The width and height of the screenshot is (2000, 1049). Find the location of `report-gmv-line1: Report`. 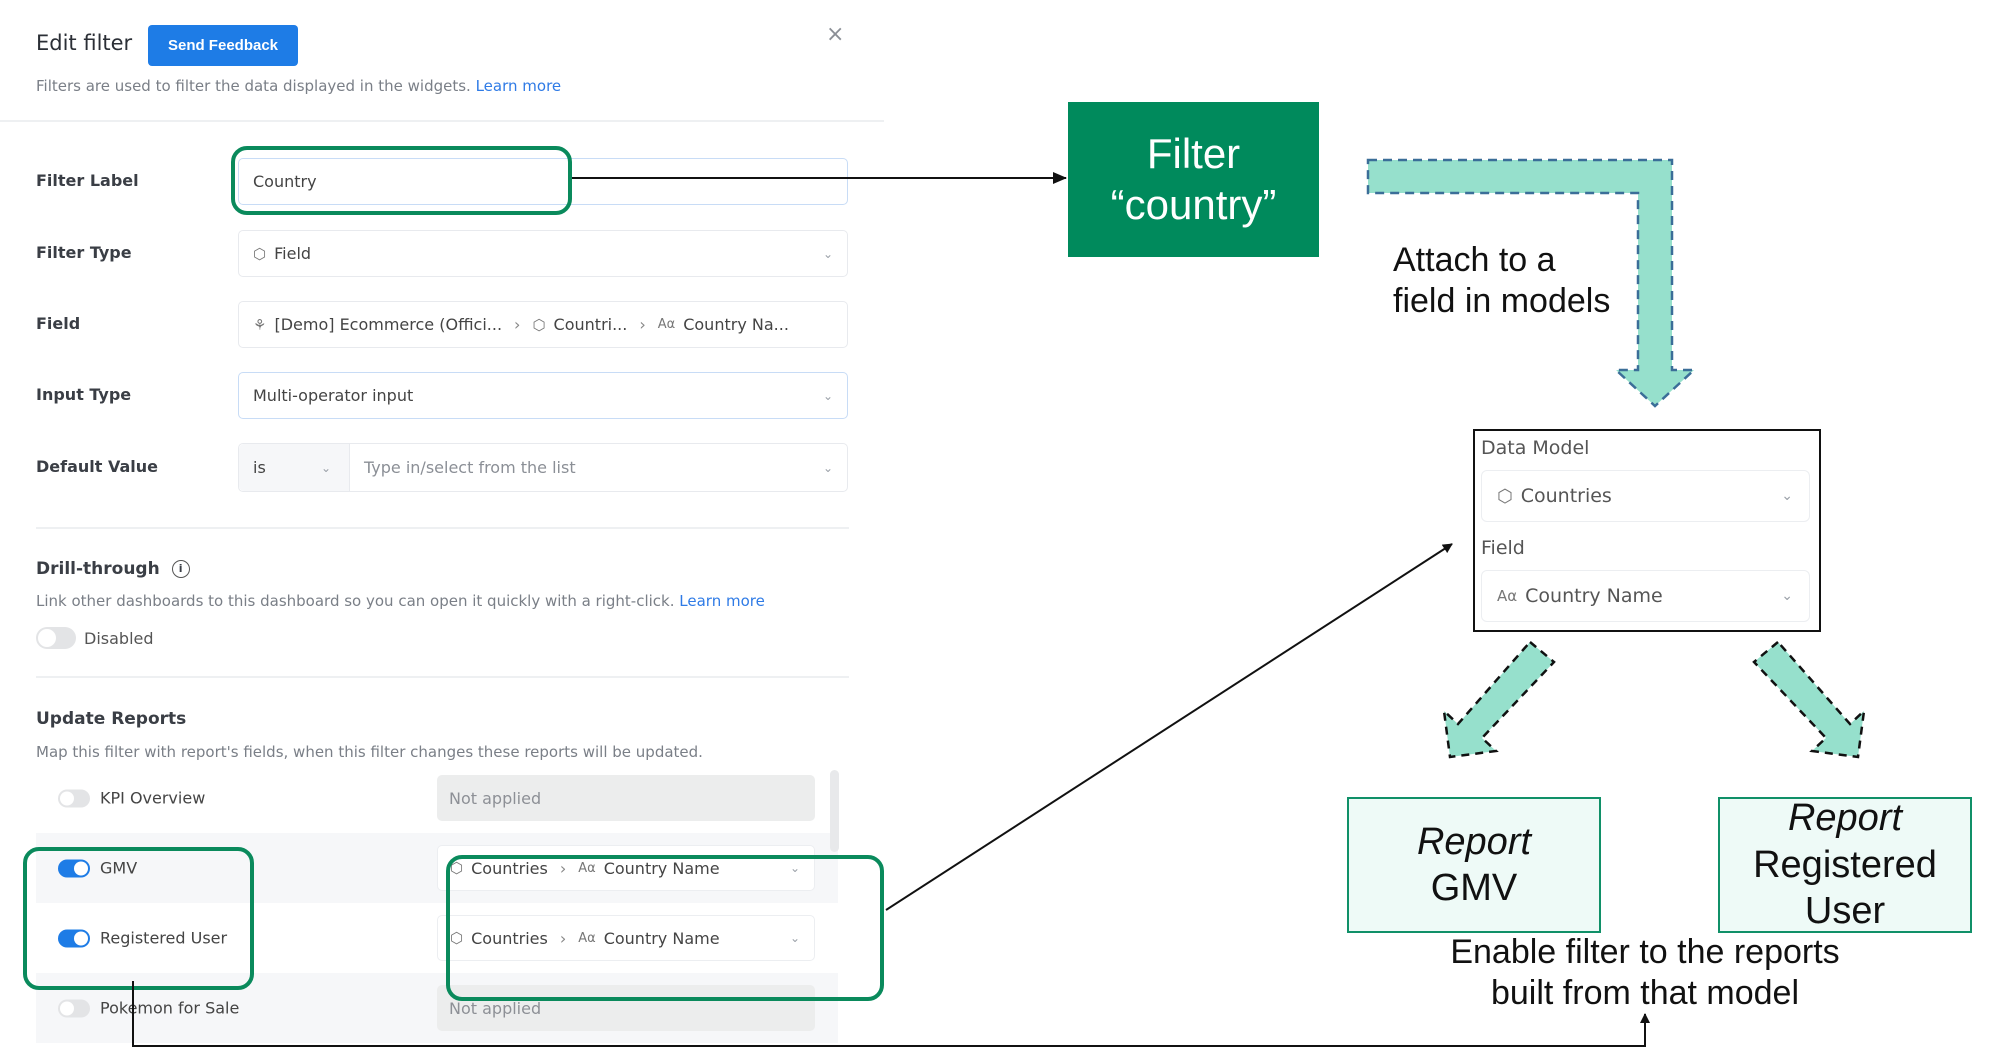

report-gmv-line1: Report is located at coordinates (1474, 841).